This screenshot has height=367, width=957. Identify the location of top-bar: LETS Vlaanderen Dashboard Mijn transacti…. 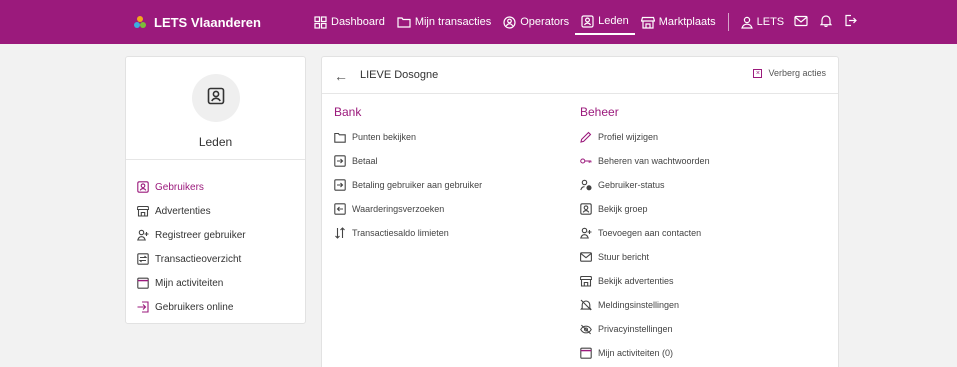
(478, 22).